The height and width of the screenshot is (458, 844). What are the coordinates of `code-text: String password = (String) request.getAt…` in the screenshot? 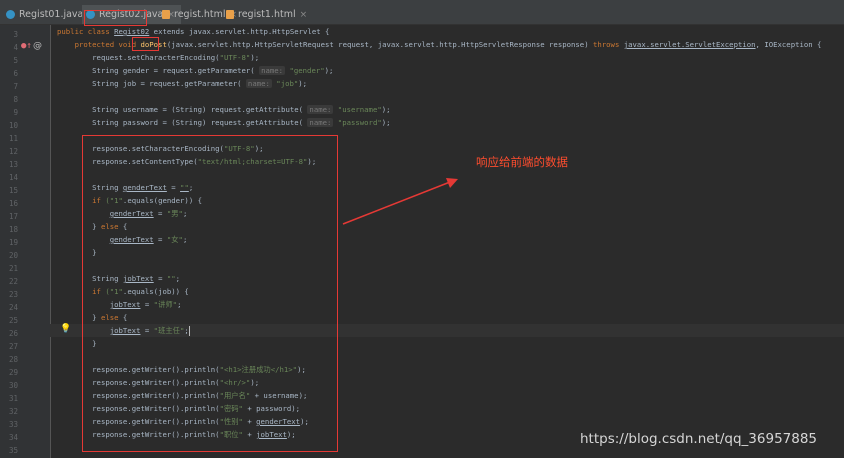 It's located at (200, 122).